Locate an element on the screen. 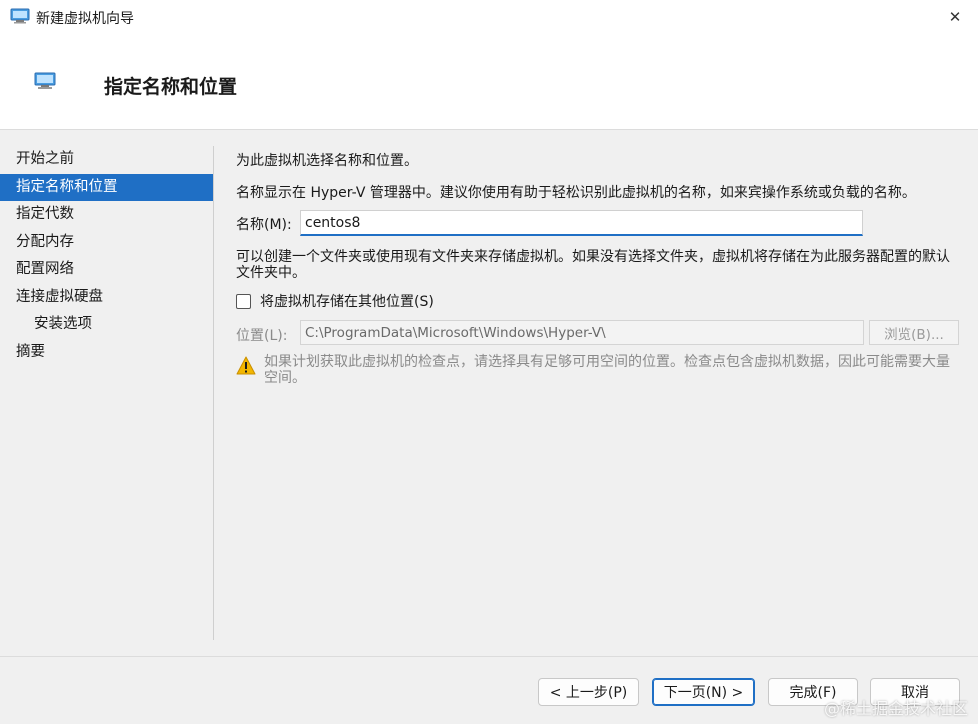  store-elsewhere-option: 将虚拟机存储在其他位置(S) is located at coordinates (335, 301).